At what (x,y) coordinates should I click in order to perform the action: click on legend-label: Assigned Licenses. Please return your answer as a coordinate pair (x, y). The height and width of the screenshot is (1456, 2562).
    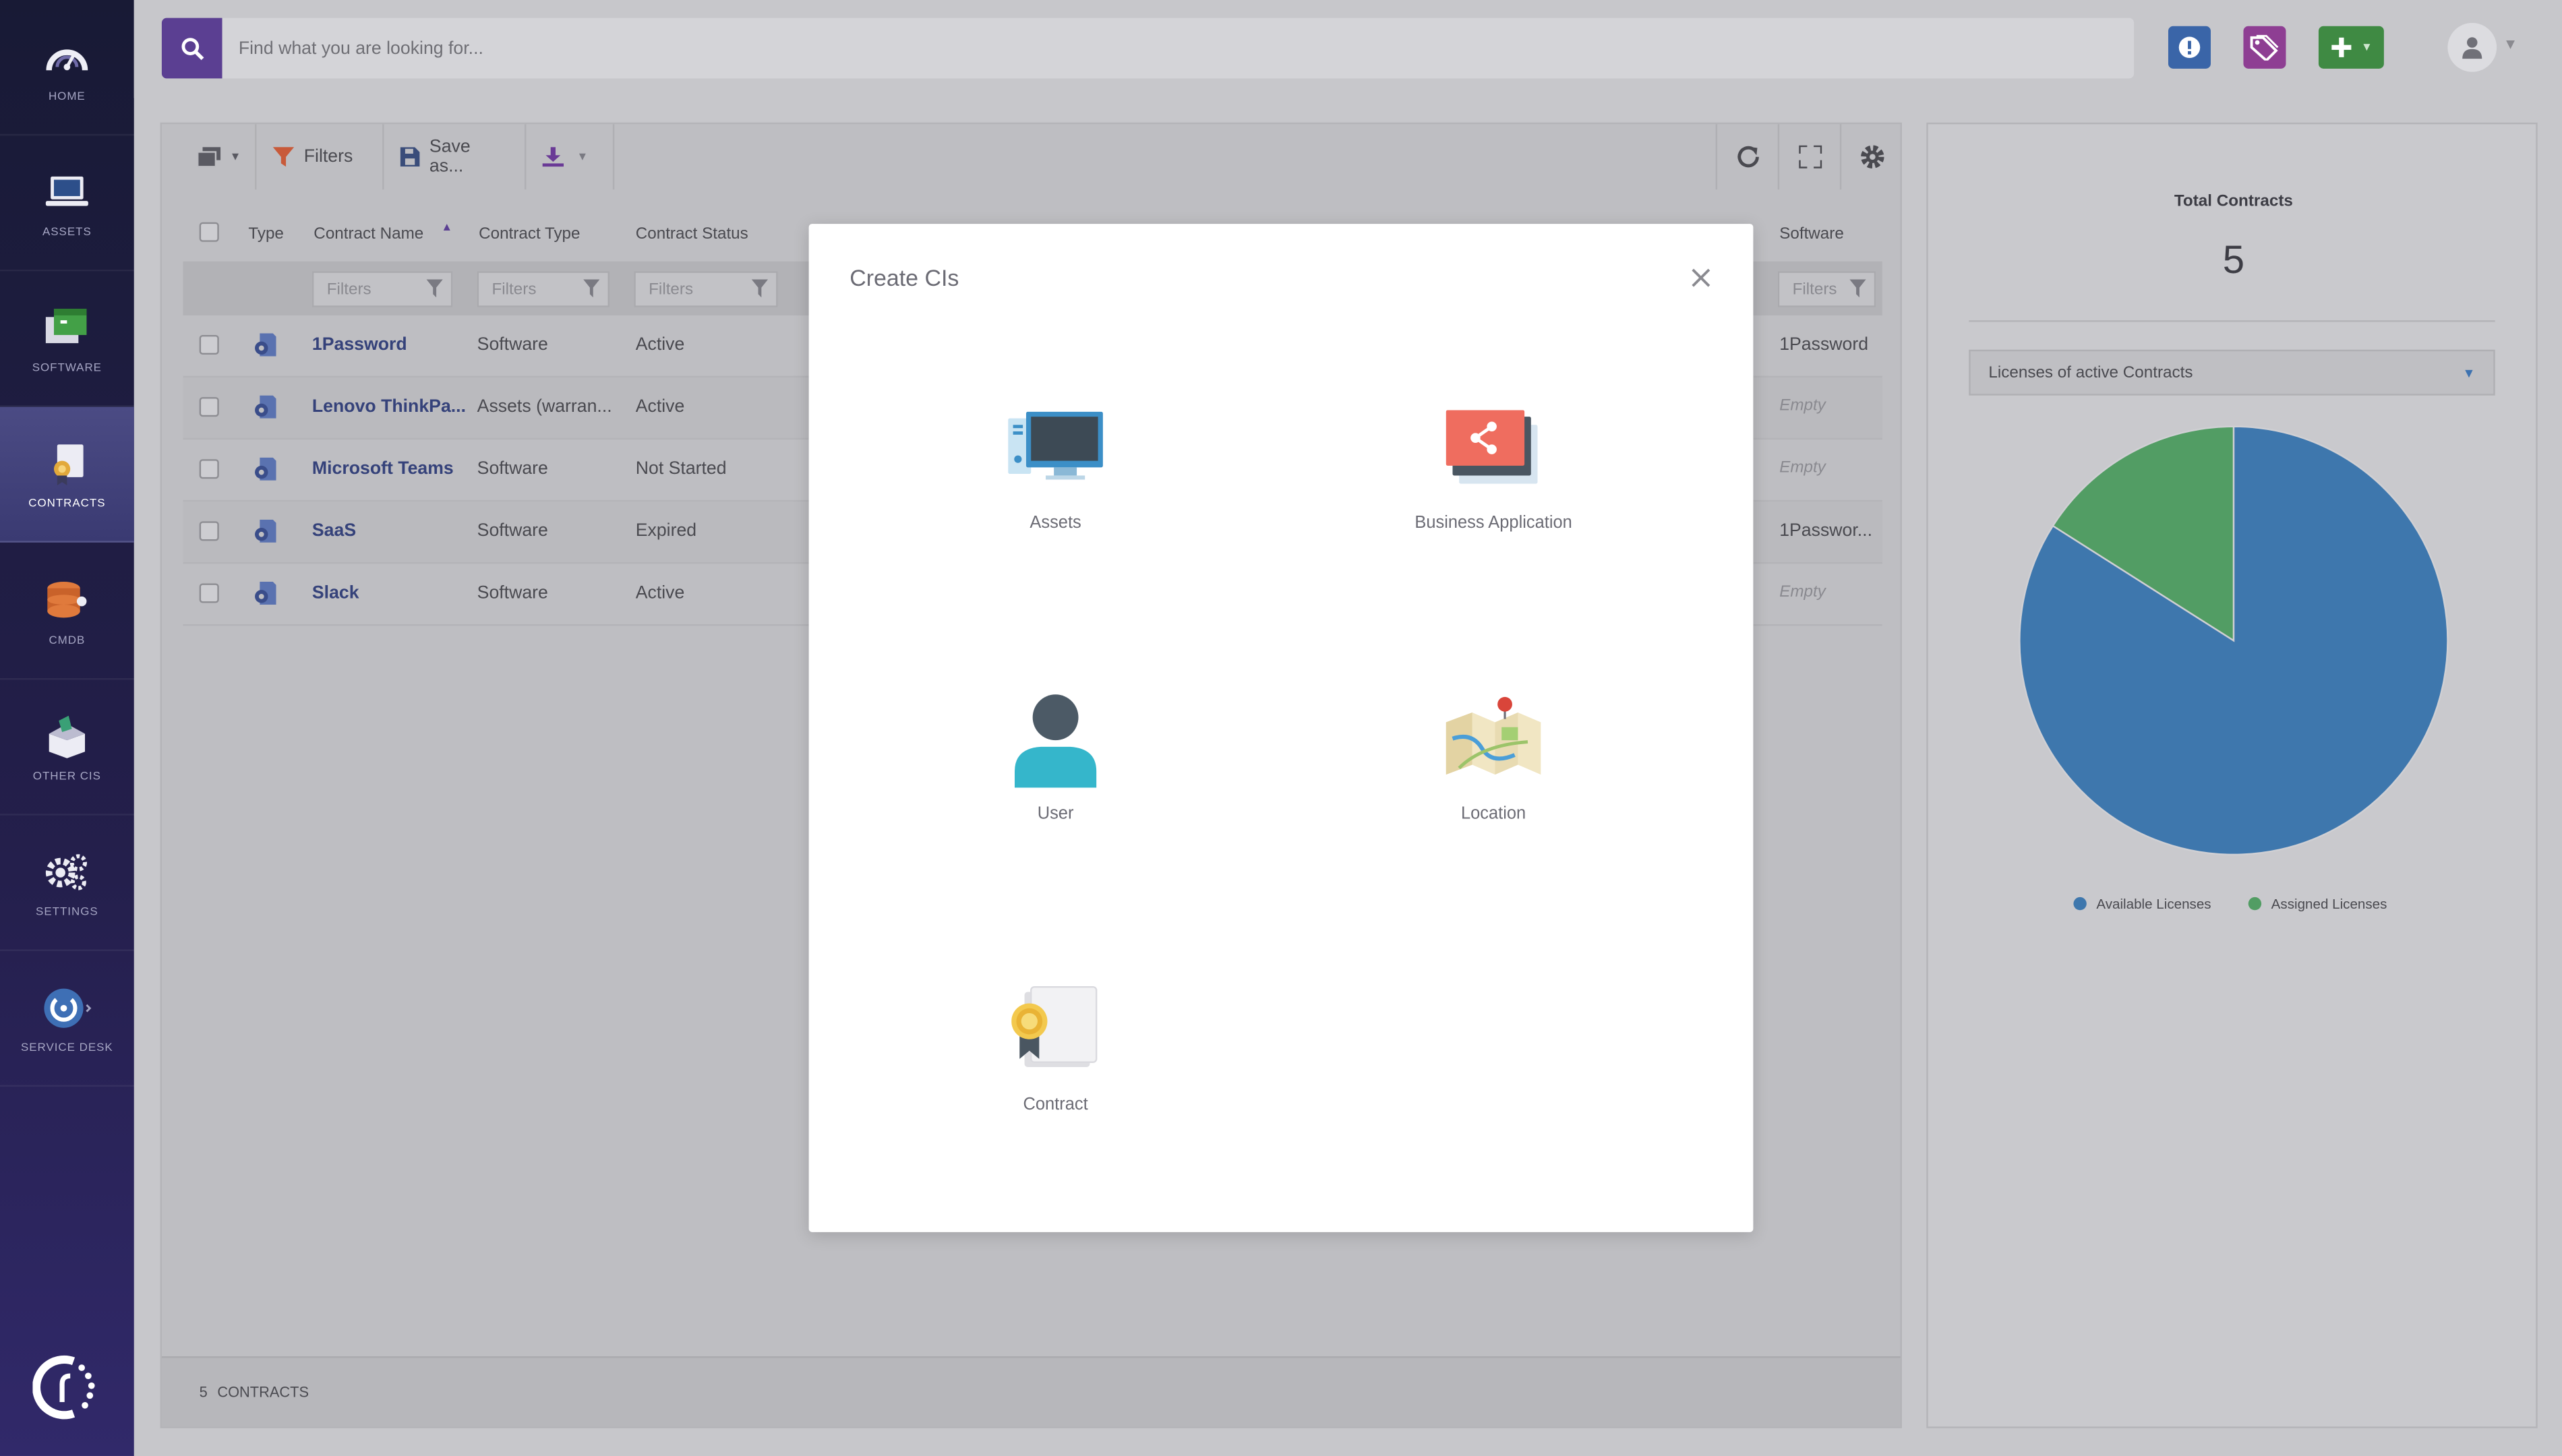
    Looking at the image, I should click on (2329, 903).